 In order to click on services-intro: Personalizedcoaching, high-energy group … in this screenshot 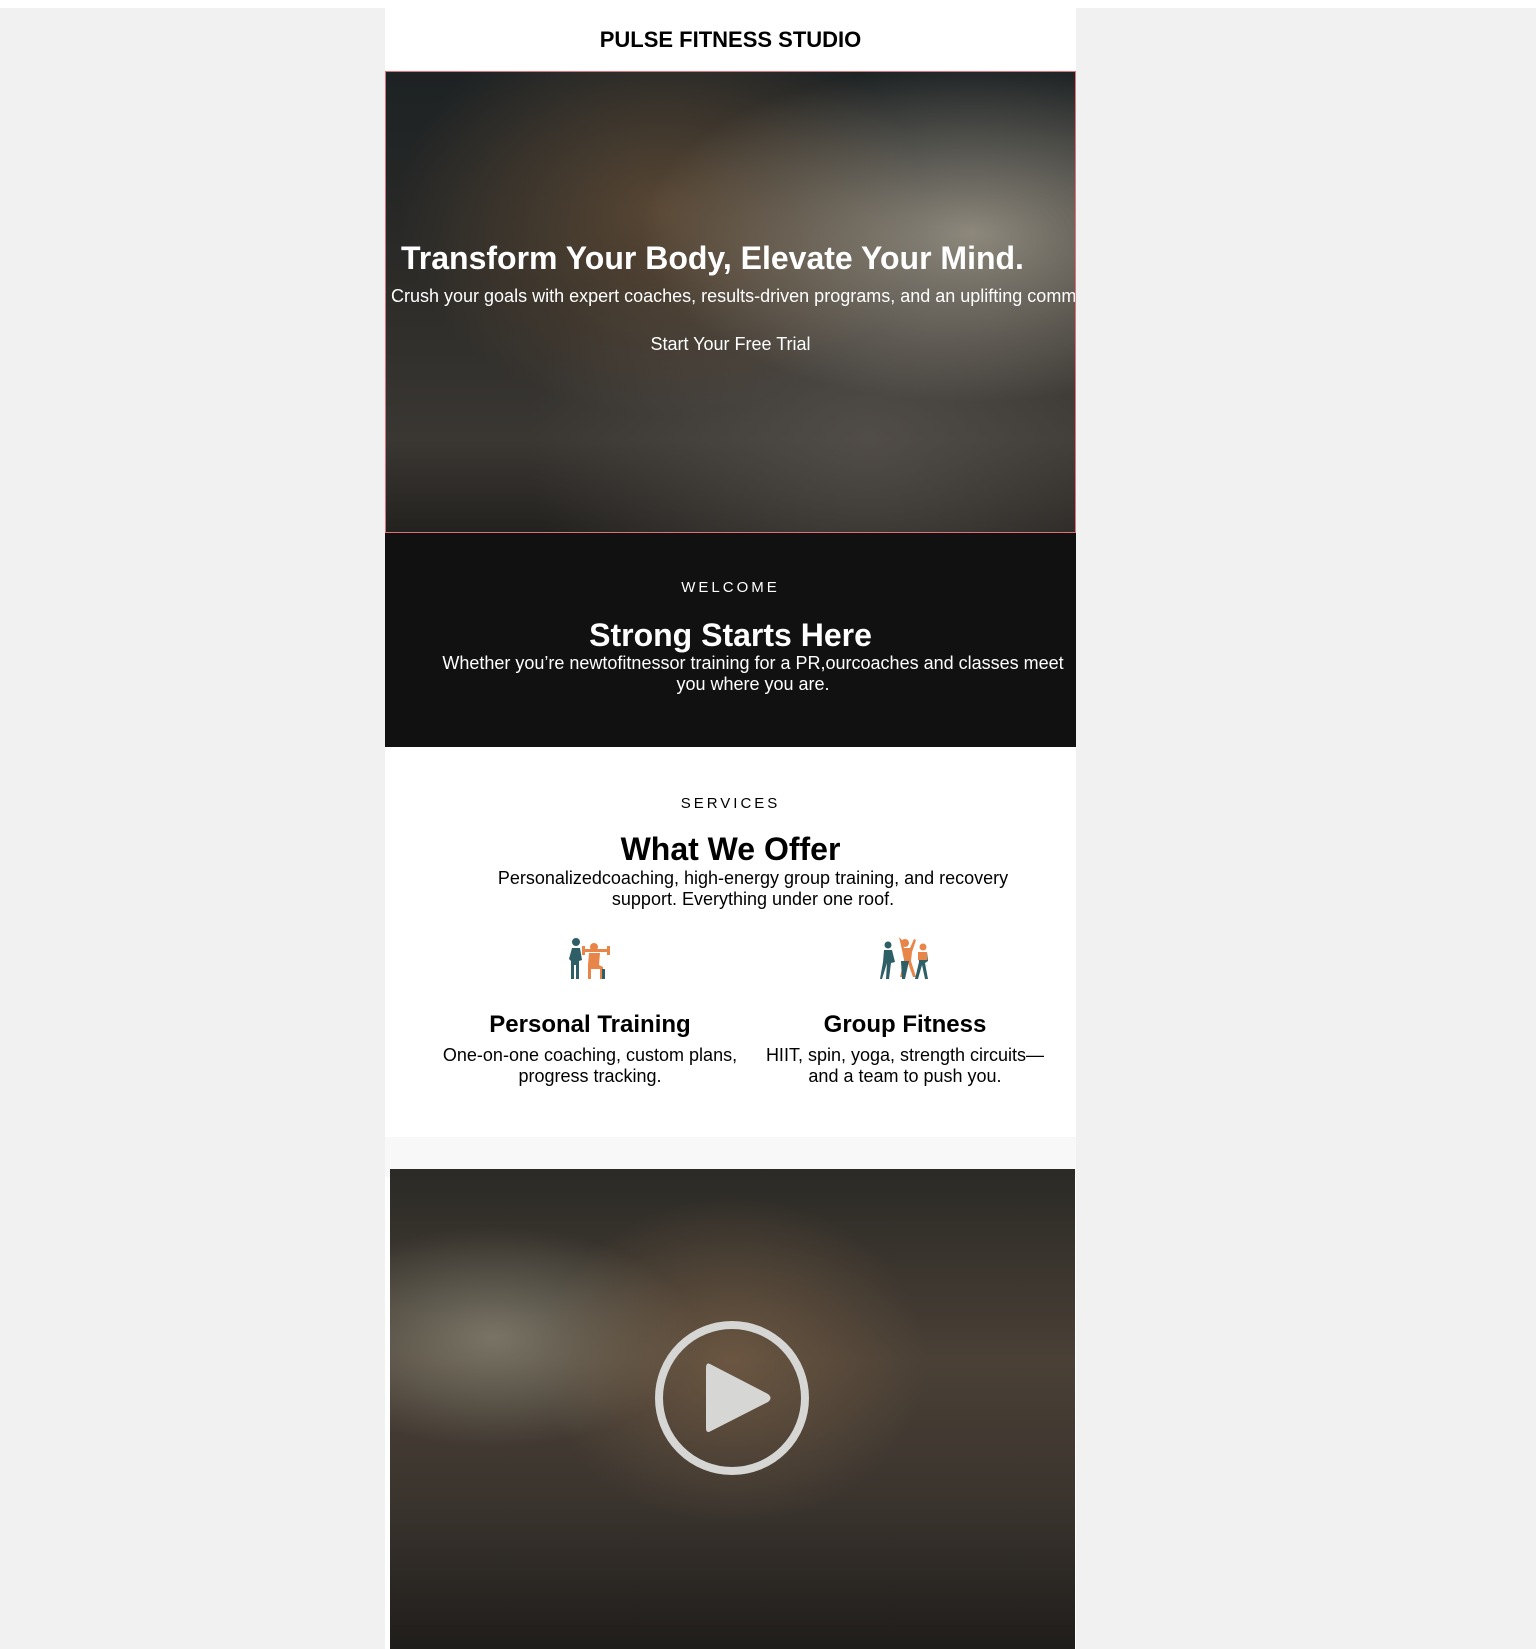, I will do `click(753, 888)`.